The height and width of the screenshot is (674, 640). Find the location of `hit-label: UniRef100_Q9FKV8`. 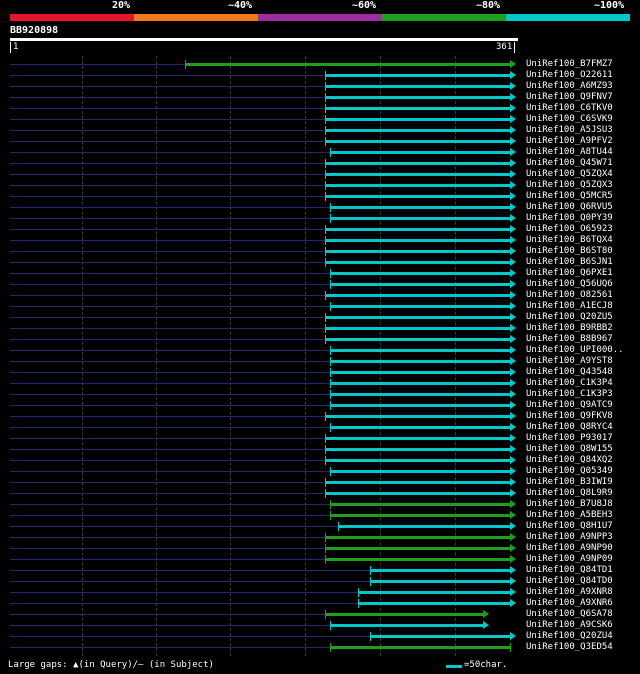

hit-label: UniRef100_Q9FKV8 is located at coordinates (569, 416).